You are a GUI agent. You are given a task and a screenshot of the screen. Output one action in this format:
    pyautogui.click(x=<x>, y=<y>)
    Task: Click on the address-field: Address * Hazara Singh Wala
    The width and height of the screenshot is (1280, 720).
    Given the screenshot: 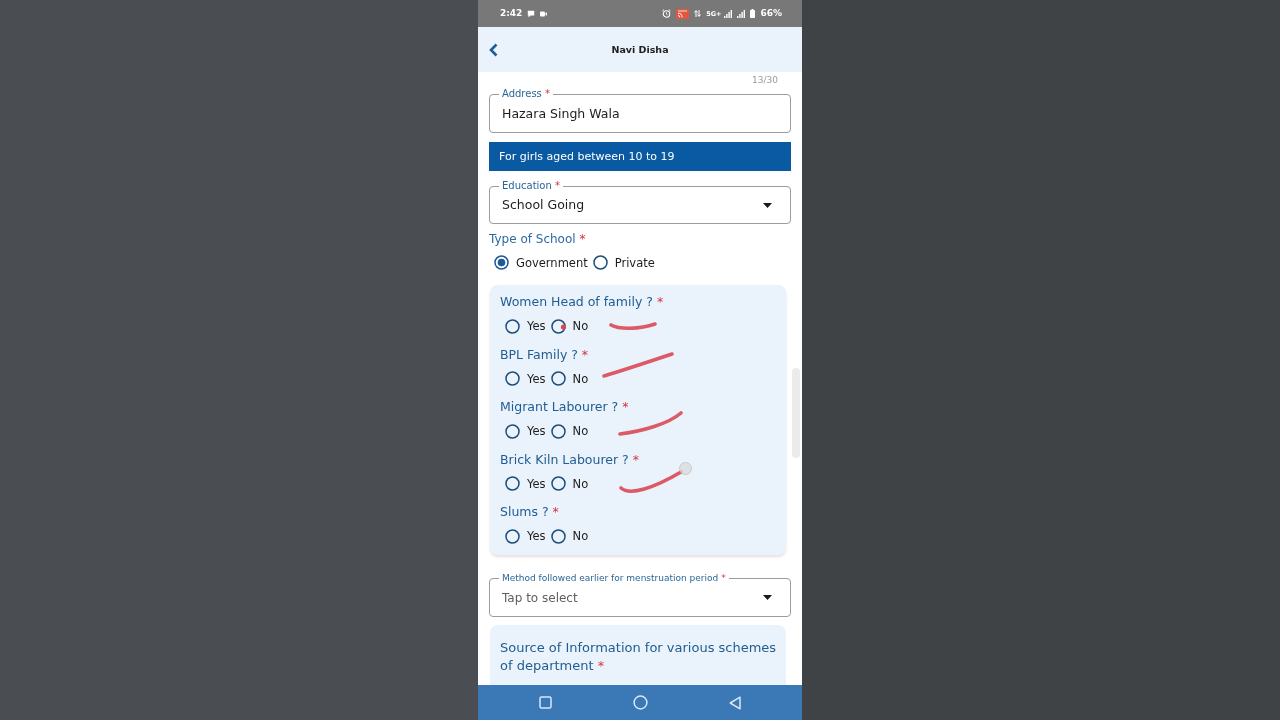 What is the action you would take?
    pyautogui.click(x=640, y=110)
    